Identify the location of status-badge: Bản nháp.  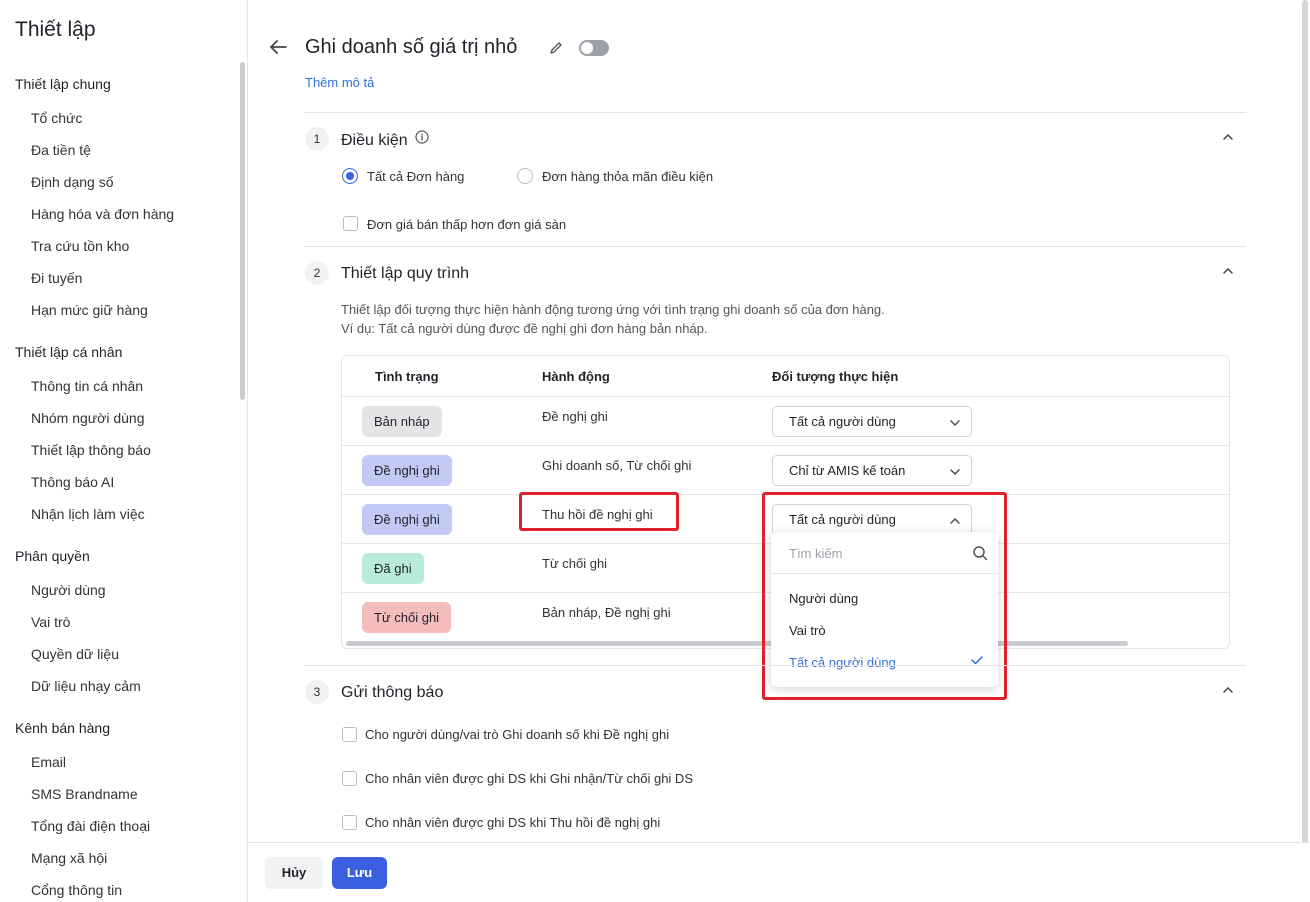
(402, 421).